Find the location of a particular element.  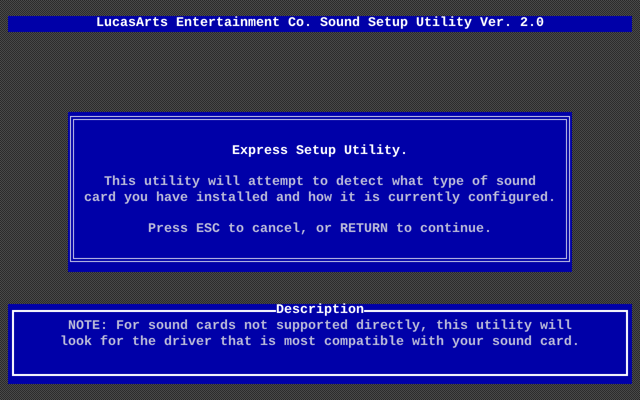

description-text: NOTE: For sound cards not supported directly, this utility will look for the driver that is most compatible with your sound card. is located at coordinates (320, 335).